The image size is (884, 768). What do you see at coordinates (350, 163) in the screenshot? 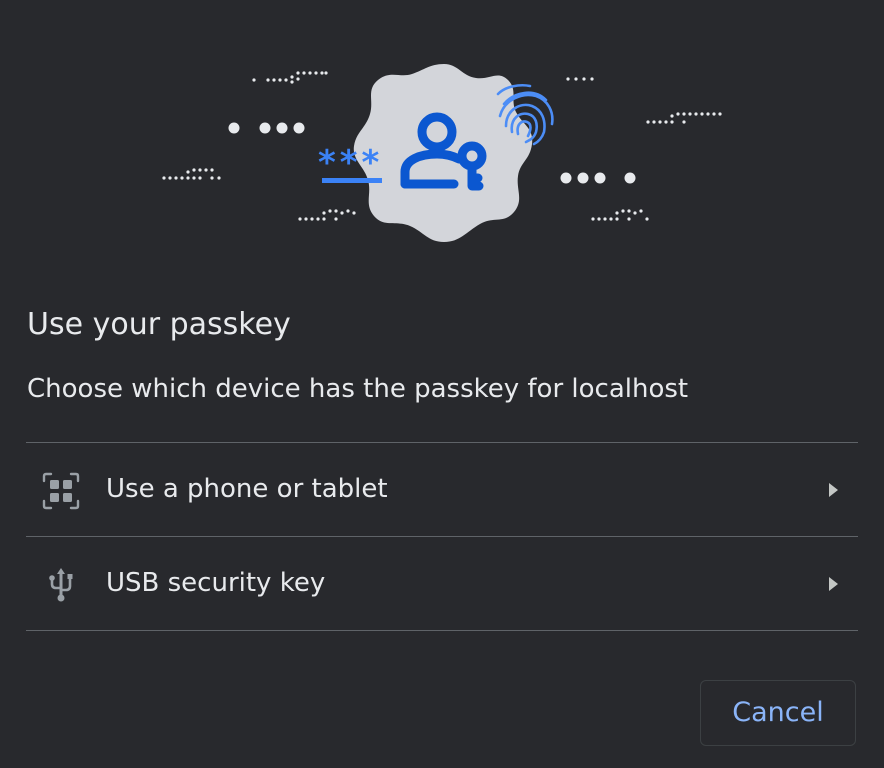
I see `password-mask-text: ***` at bounding box center [350, 163].